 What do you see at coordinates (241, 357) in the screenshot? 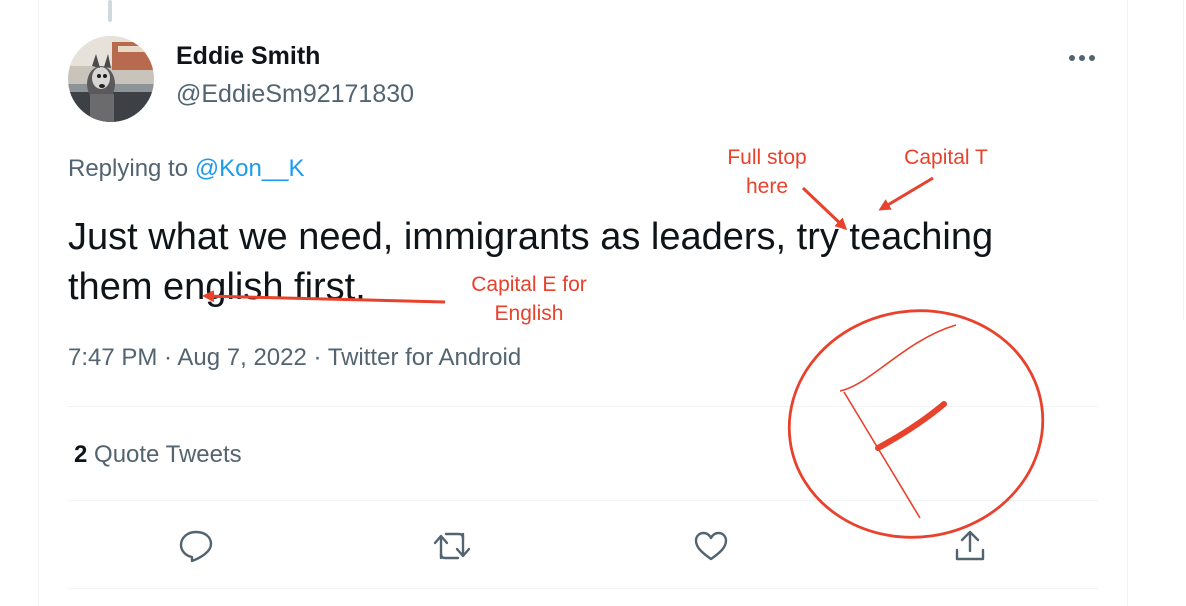
I see `tweet-date: Aug 7, 2022` at bounding box center [241, 357].